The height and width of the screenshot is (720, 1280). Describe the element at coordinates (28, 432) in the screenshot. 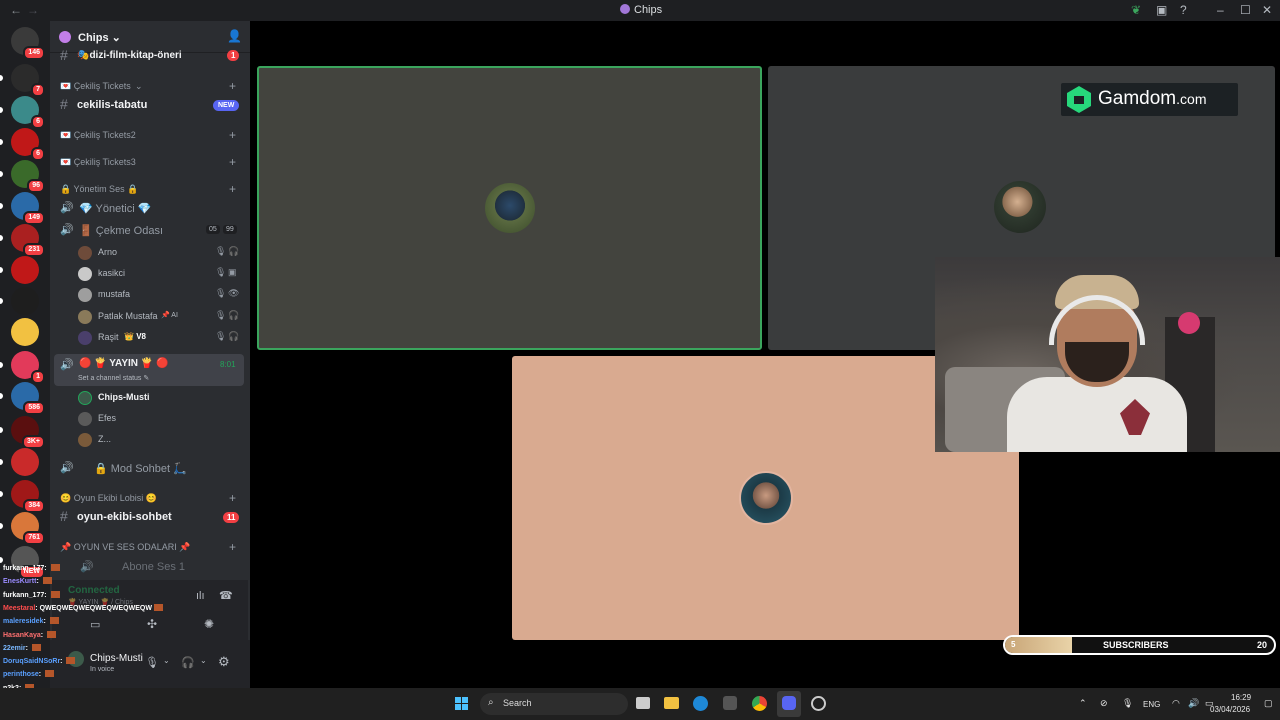

I see `server-icon: 3K+` at that location.